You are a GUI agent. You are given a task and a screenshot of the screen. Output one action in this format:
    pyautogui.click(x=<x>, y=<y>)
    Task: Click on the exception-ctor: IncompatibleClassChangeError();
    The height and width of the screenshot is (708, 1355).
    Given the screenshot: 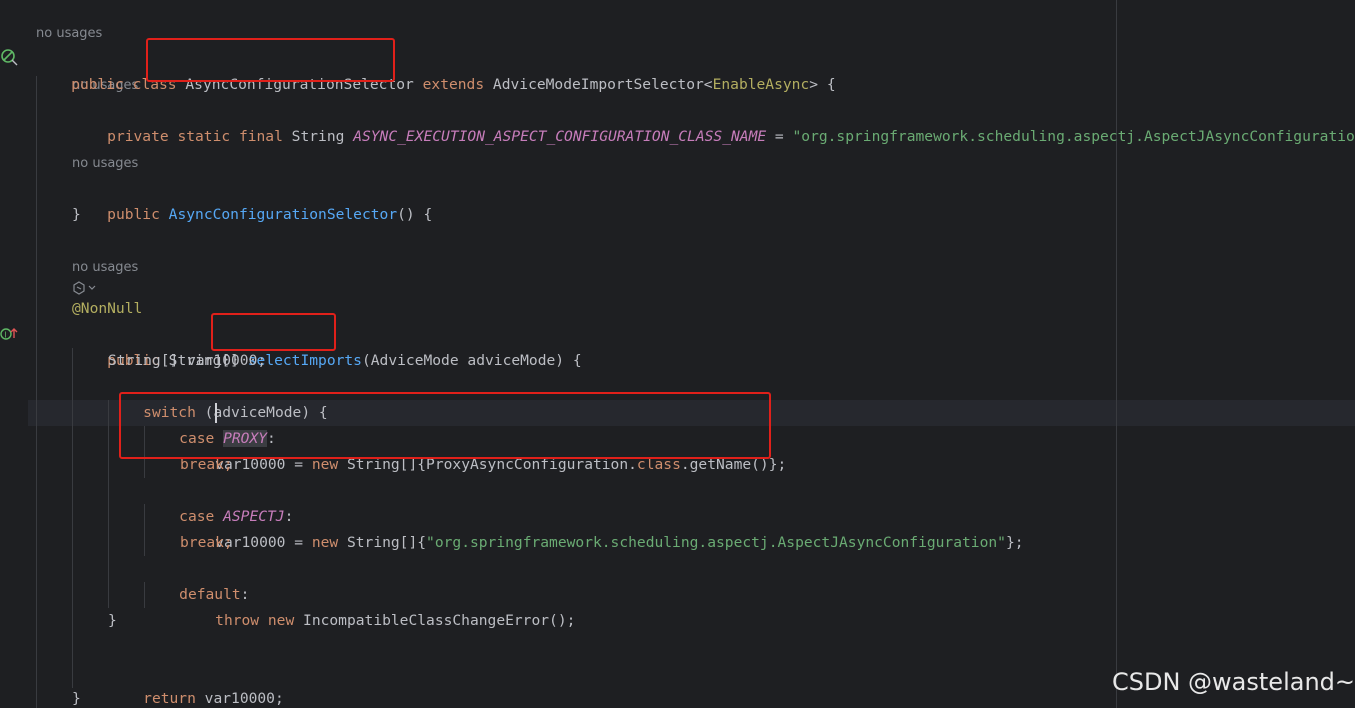 What is the action you would take?
    pyautogui.click(x=439, y=620)
    